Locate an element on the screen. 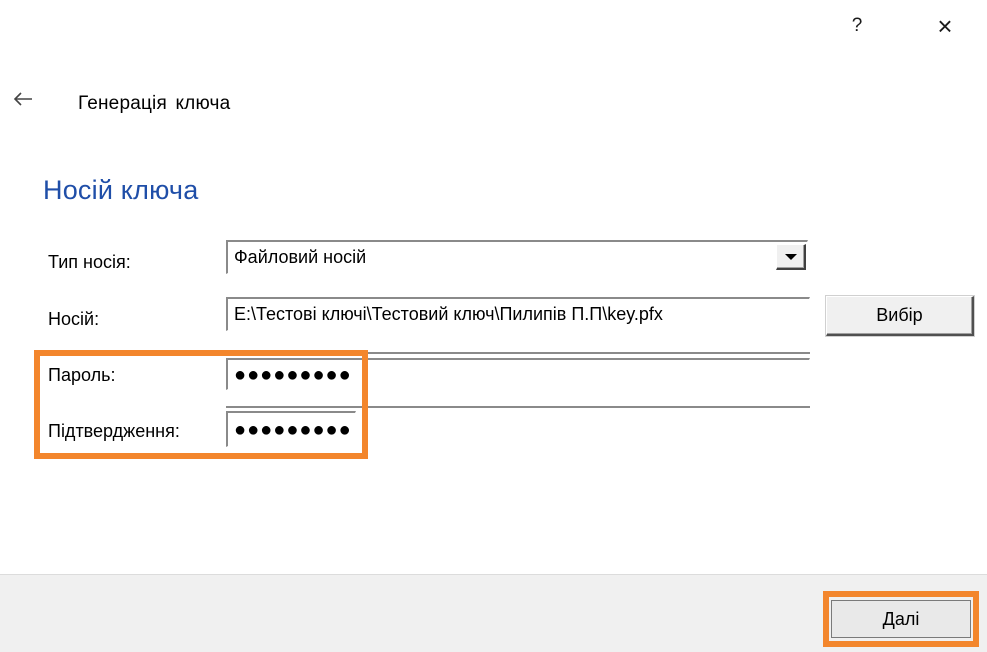 Image resolution: width=987 pixels, height=652 pixels. confirmation-masked-value: ●●●●●●●●● is located at coordinates (293, 429).